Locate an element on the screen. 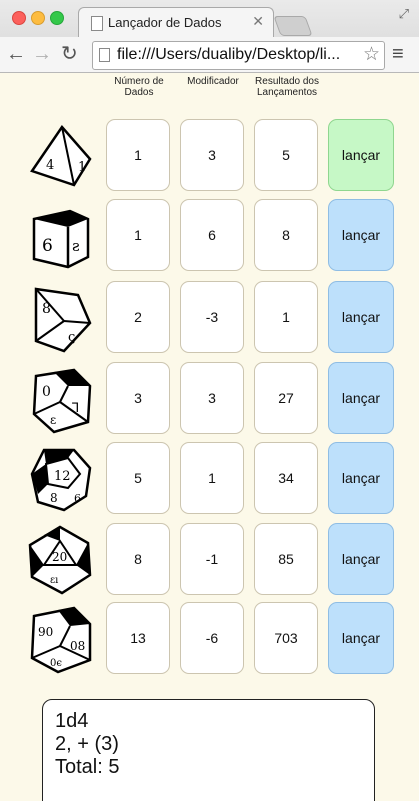 The image size is (419, 801). result-value: 27 is located at coordinates (286, 398).